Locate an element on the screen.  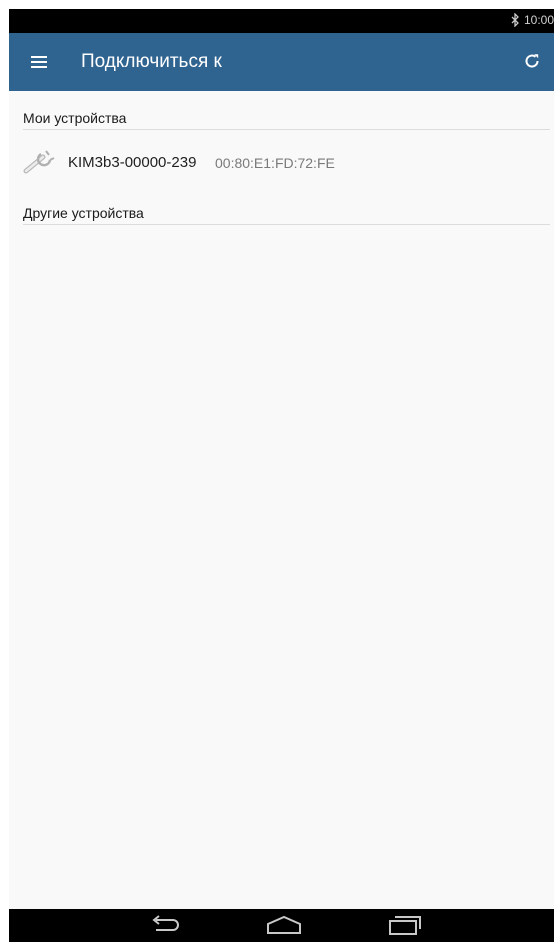
refresh-icon is located at coordinates (532, 61).